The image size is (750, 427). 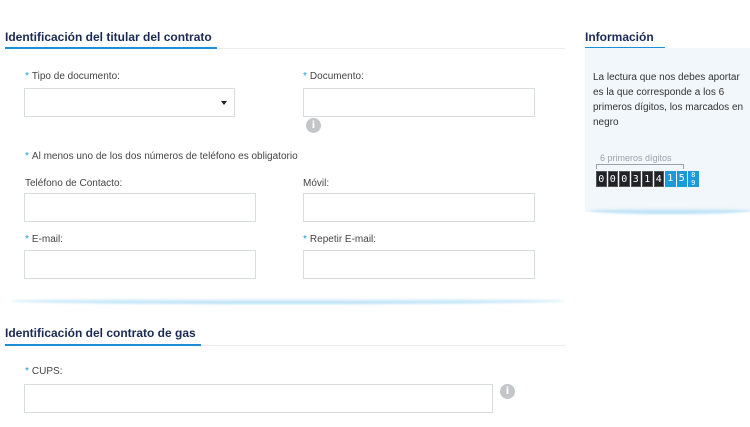 What do you see at coordinates (44, 239) in the screenshot?
I see `email-label: * E-mail:` at bounding box center [44, 239].